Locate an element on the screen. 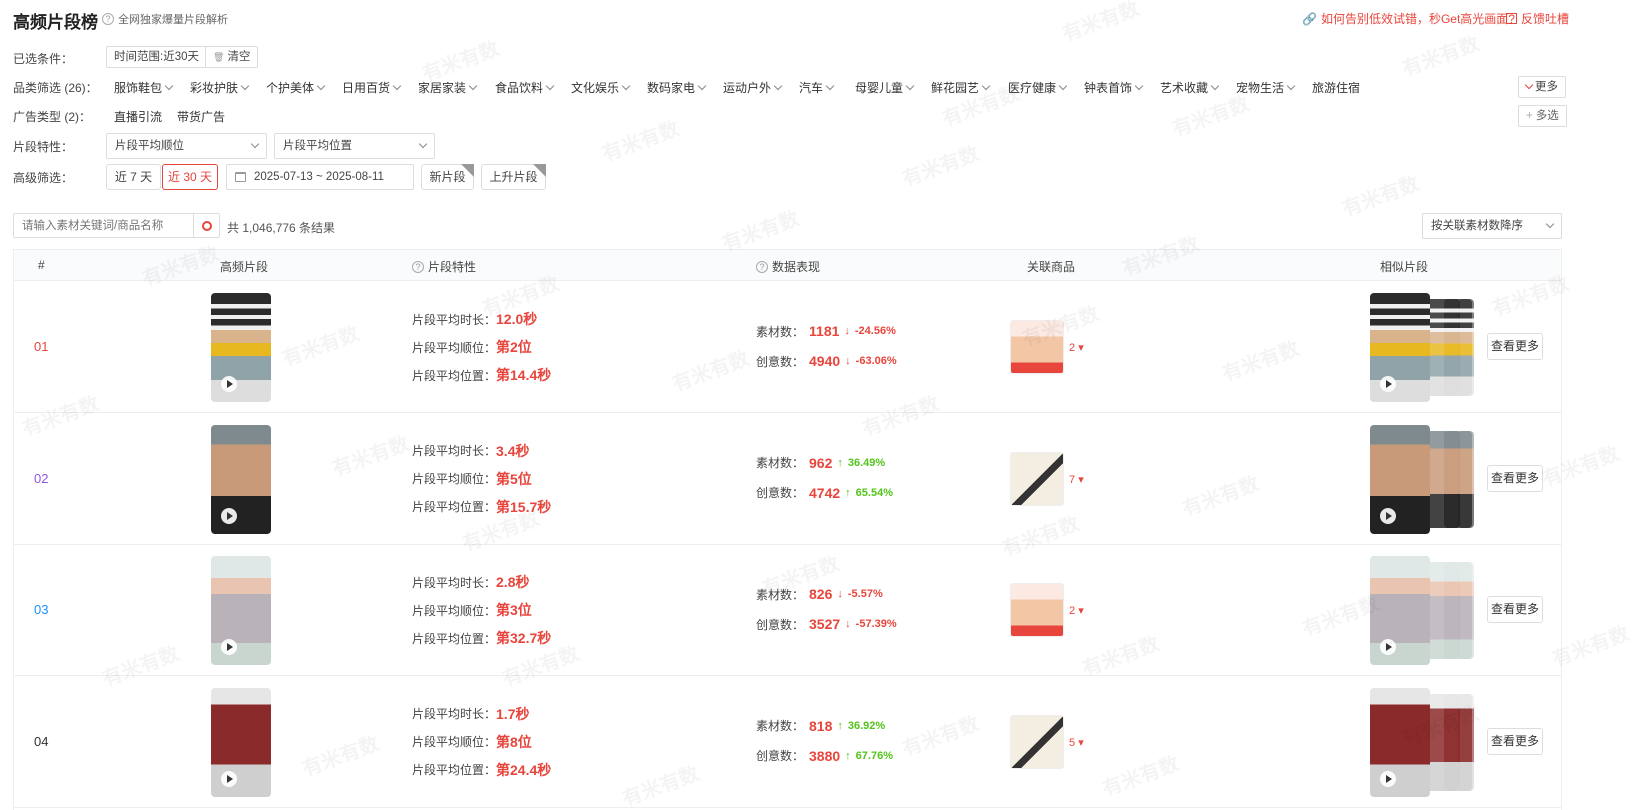  feature-select-position: 片段平均位置 is located at coordinates (354, 146).